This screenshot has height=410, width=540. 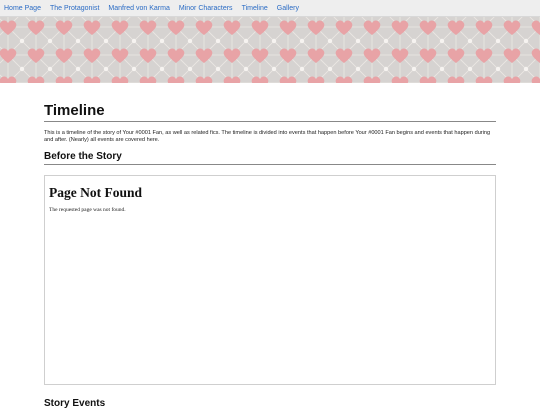 I want to click on nav-link-minor-characters: Minor Characters, so click(x=206, y=8).